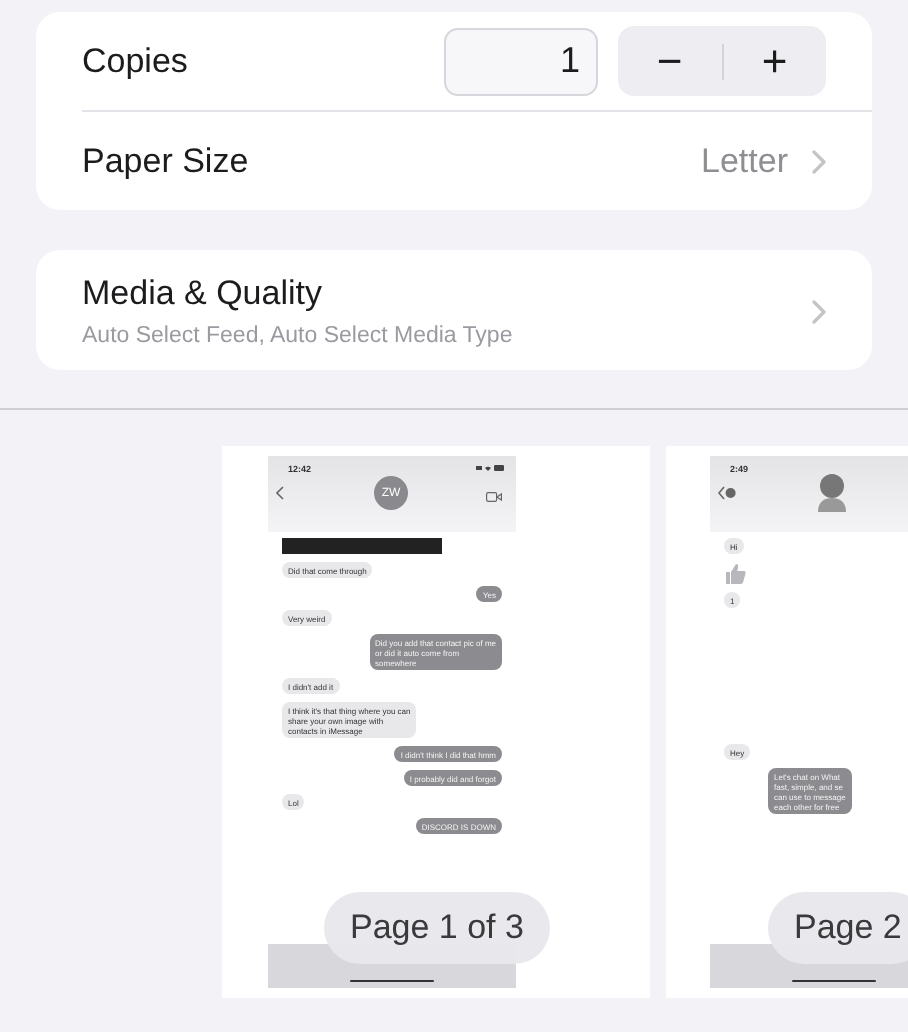 The width and height of the screenshot is (908, 1032). I want to click on page-number-badge: Page 1 of 3, so click(437, 928).